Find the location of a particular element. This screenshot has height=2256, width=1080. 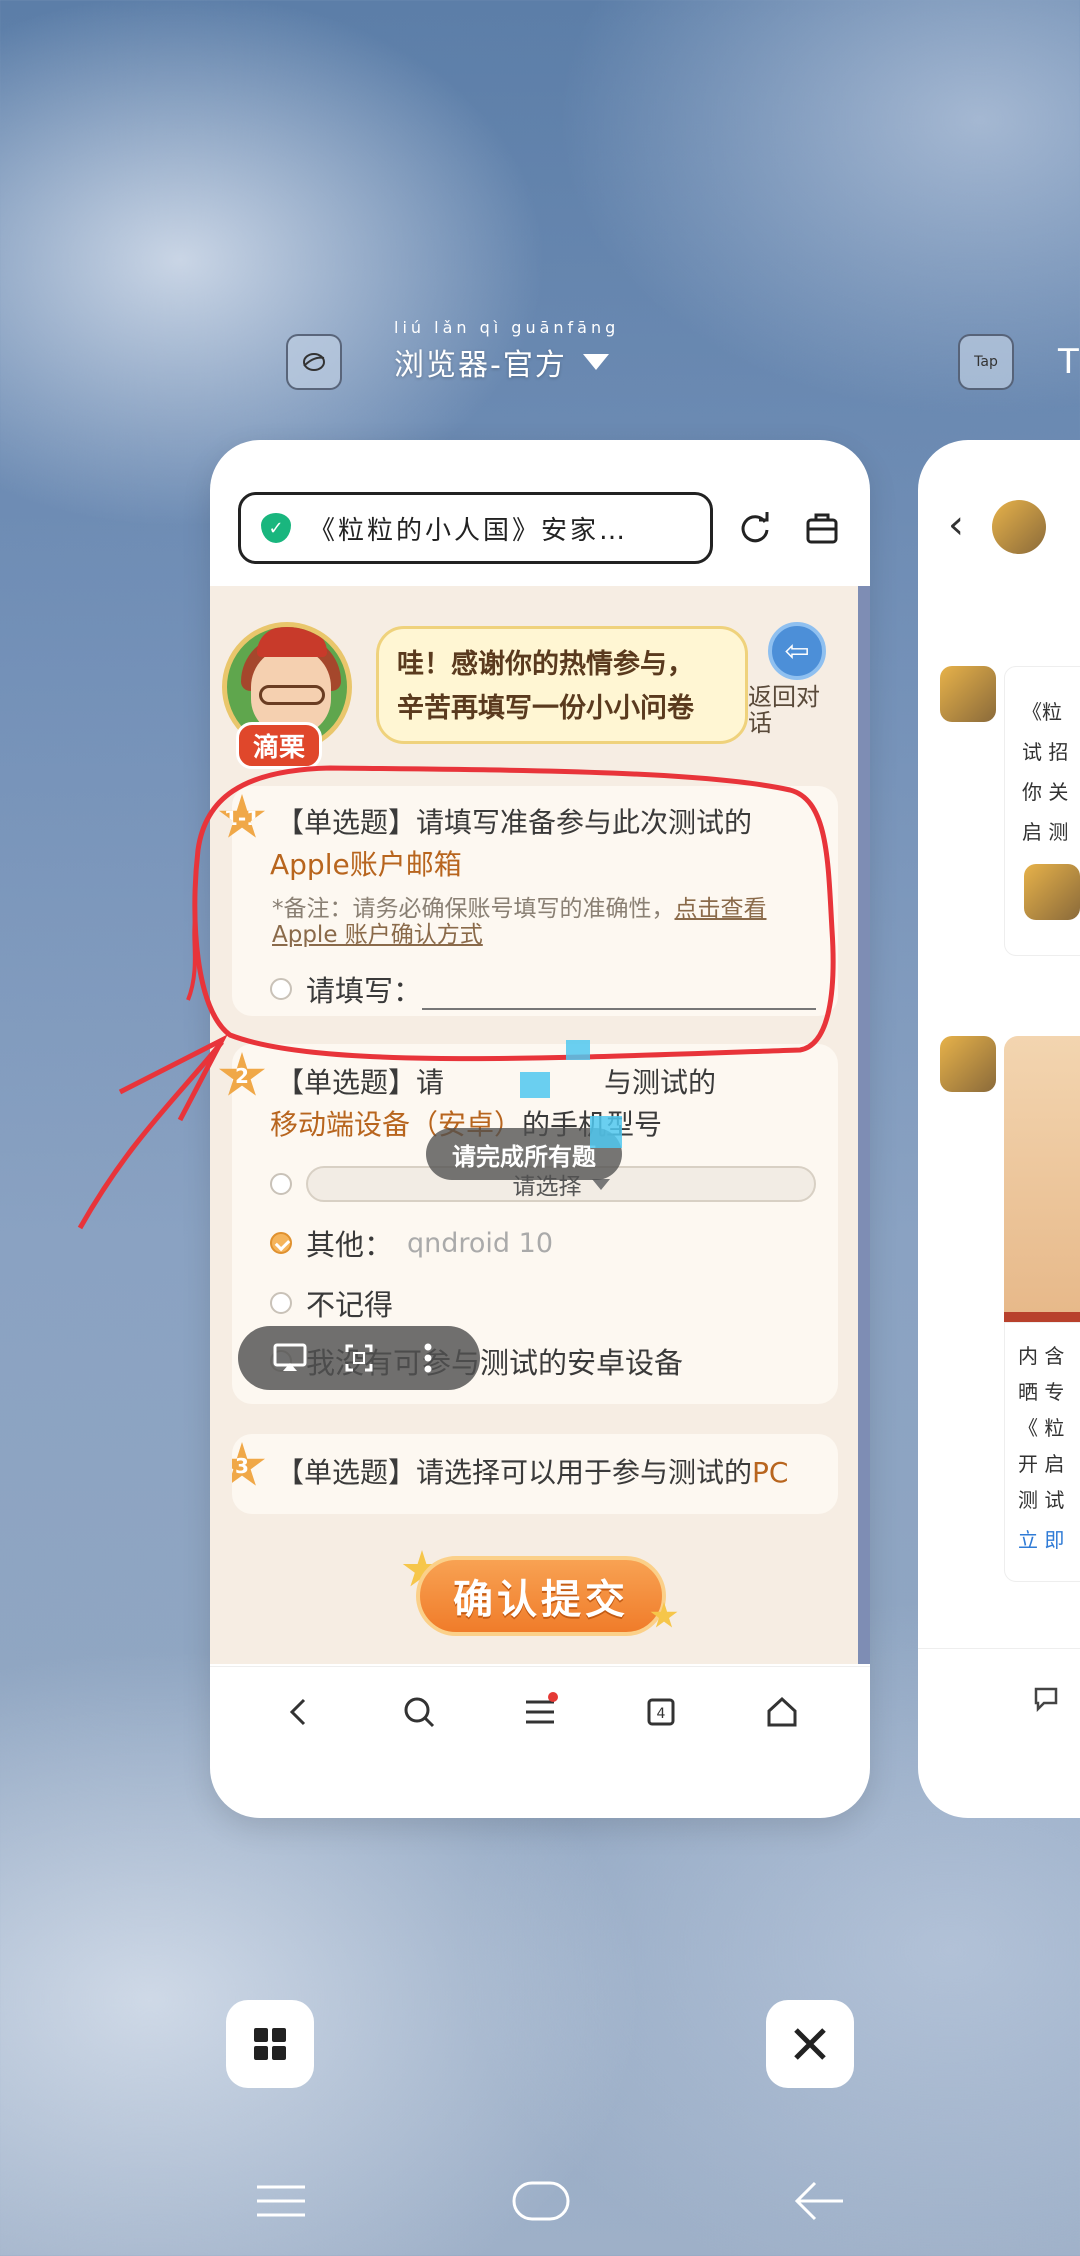

option-label: 请填写： is located at coordinates (364, 991).